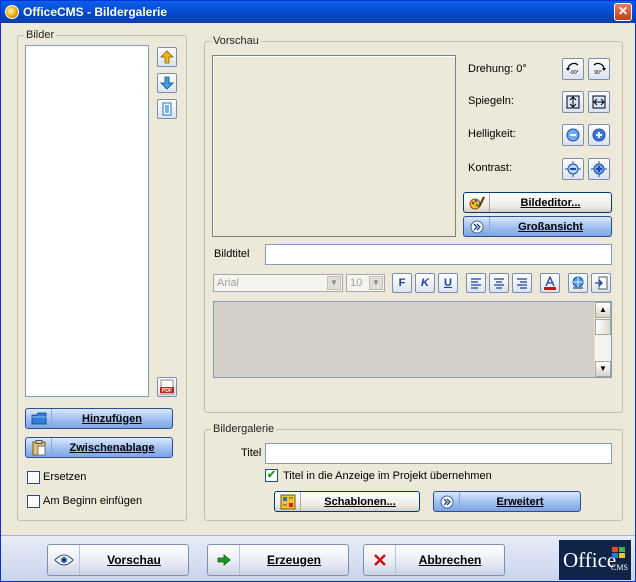 The width and height of the screenshot is (636, 582). Describe the element at coordinates (497, 69) in the screenshot. I see `rotation-label: Drehung: 0°` at that location.